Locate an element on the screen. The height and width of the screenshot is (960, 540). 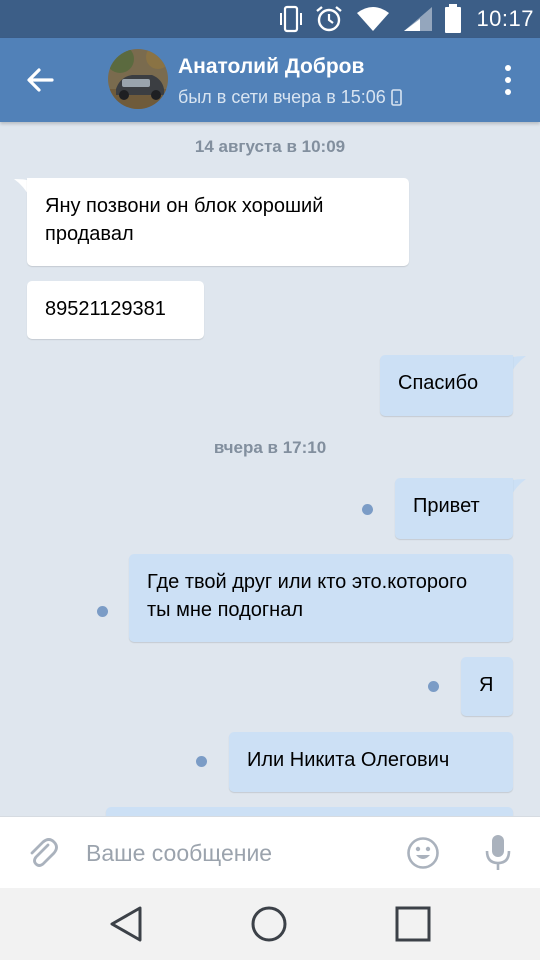
last-seen-text: был в сети вчера в 15:06 is located at coordinates (282, 97).